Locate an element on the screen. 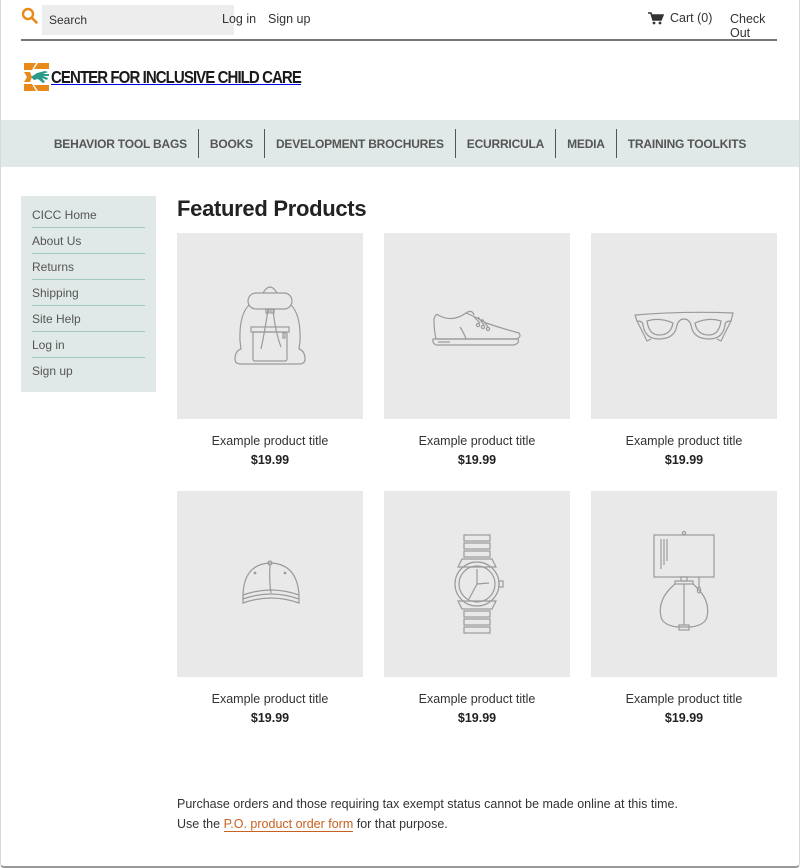 The image size is (800, 868). lamp-icon is located at coordinates (684, 580).